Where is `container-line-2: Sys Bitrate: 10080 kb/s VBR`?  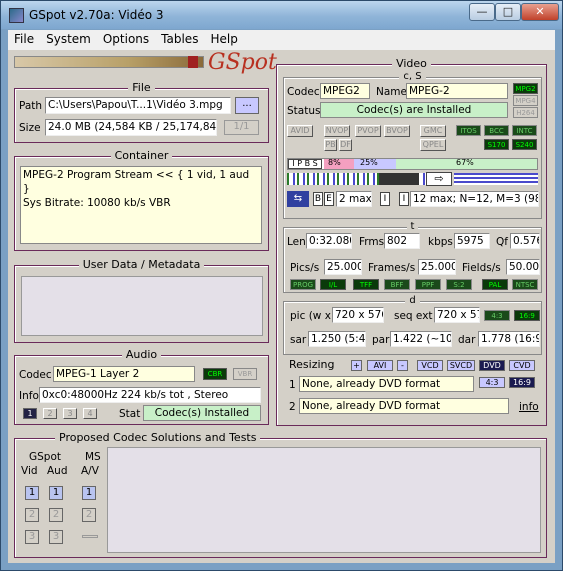 container-line-2: Sys Bitrate: 10080 kb/s VBR is located at coordinates (97, 203).